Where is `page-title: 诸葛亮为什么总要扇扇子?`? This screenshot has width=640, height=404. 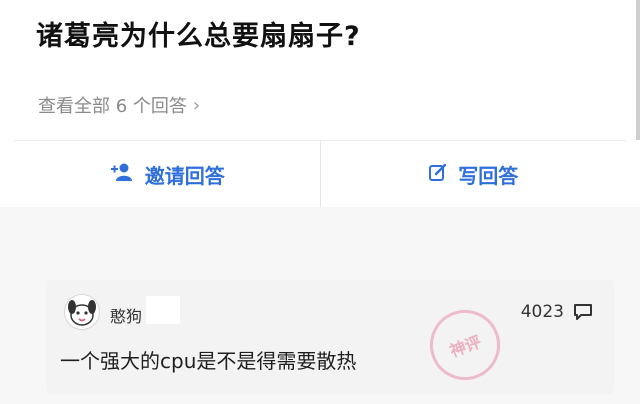 page-title: 诸葛亮为什么总要扇扇子? is located at coordinates (198, 36).